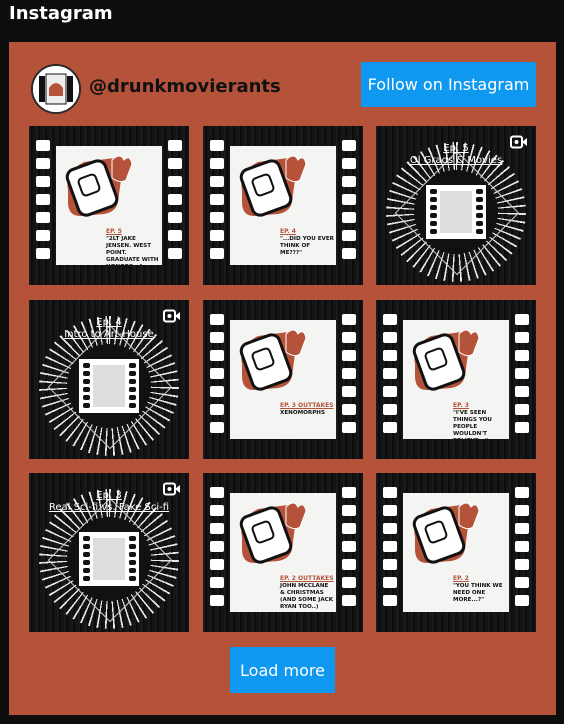 Image resolution: width=564 pixels, height=724 pixels. I want to click on post-caption: "YOU THINK WE NEED ONE MORE...?", so click(478, 593).